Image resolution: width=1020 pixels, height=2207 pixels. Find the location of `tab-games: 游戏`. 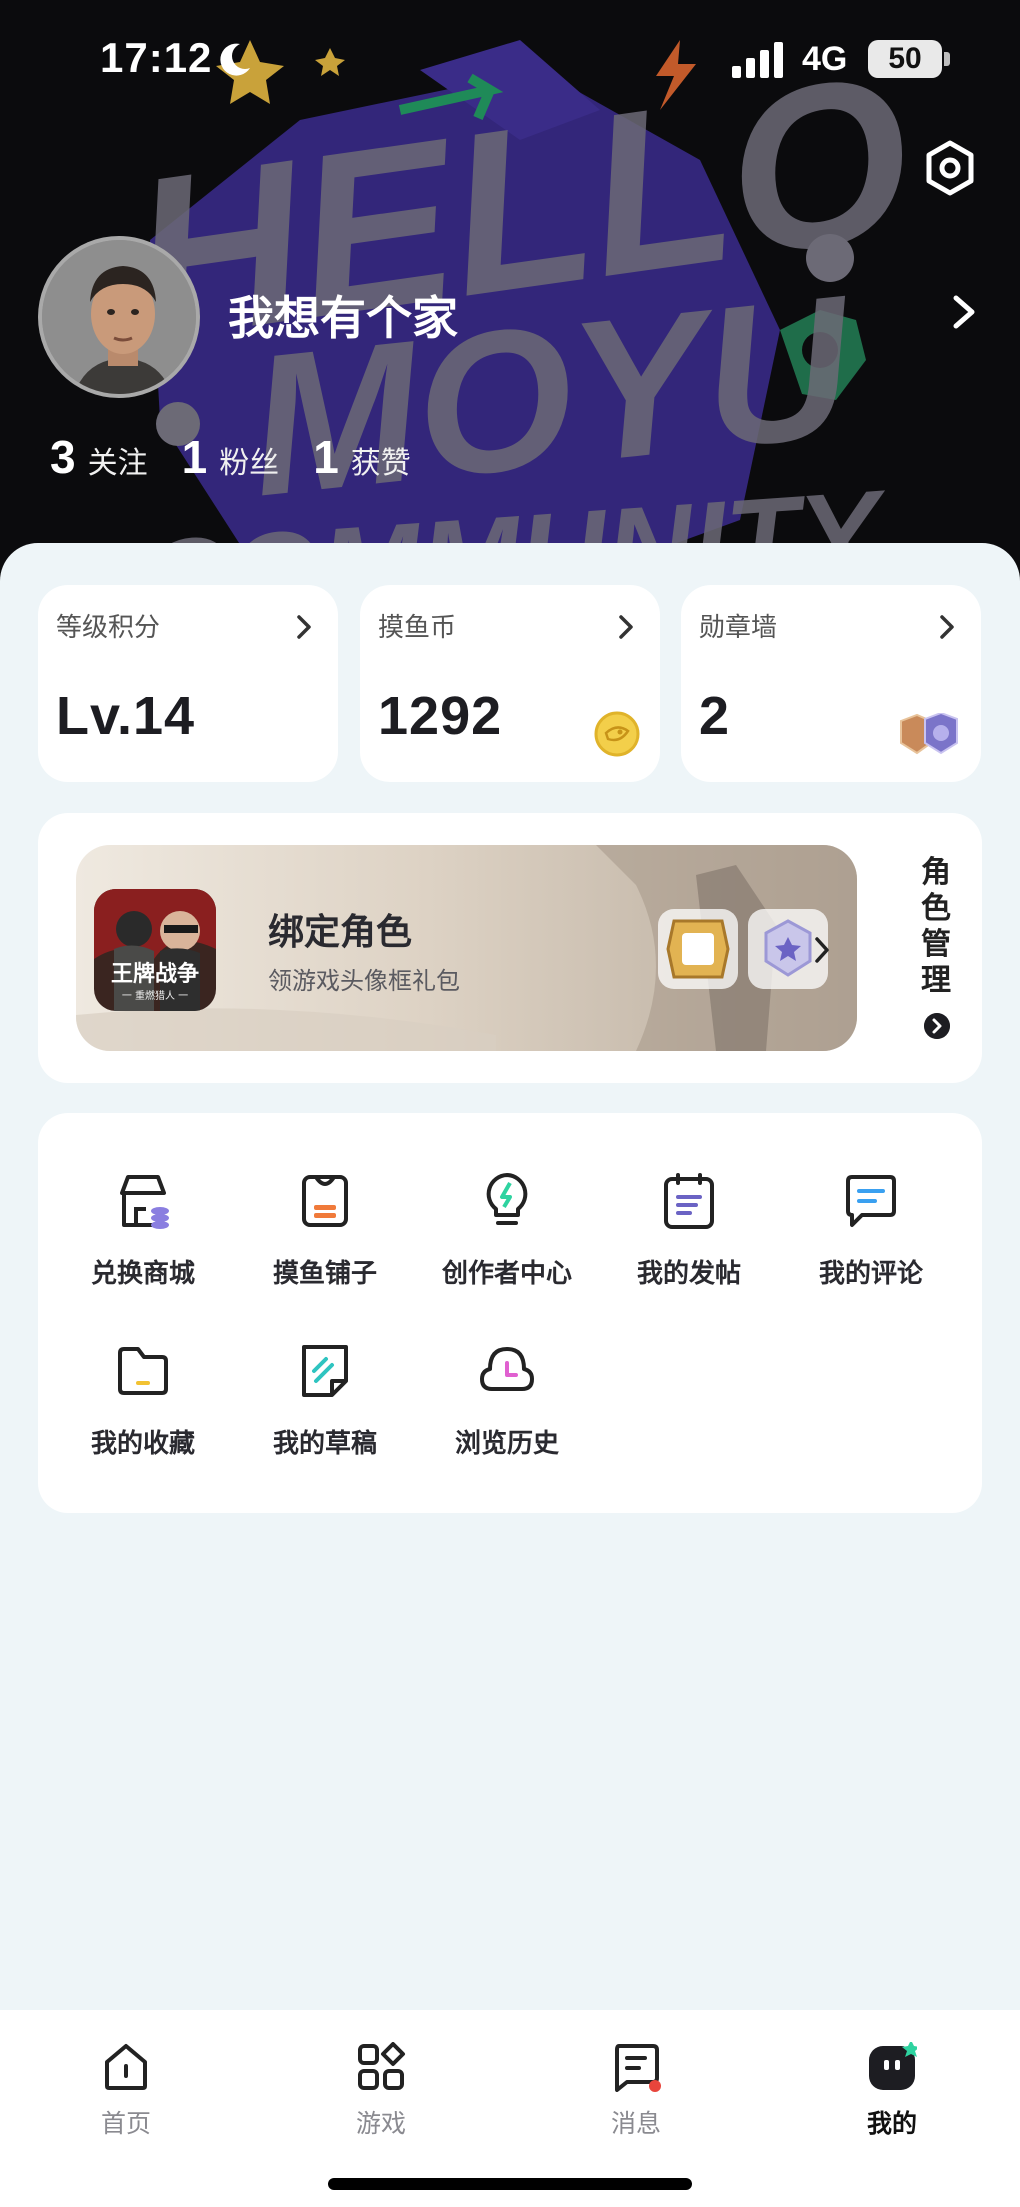

tab-games: 游戏 is located at coordinates (381, 2085).